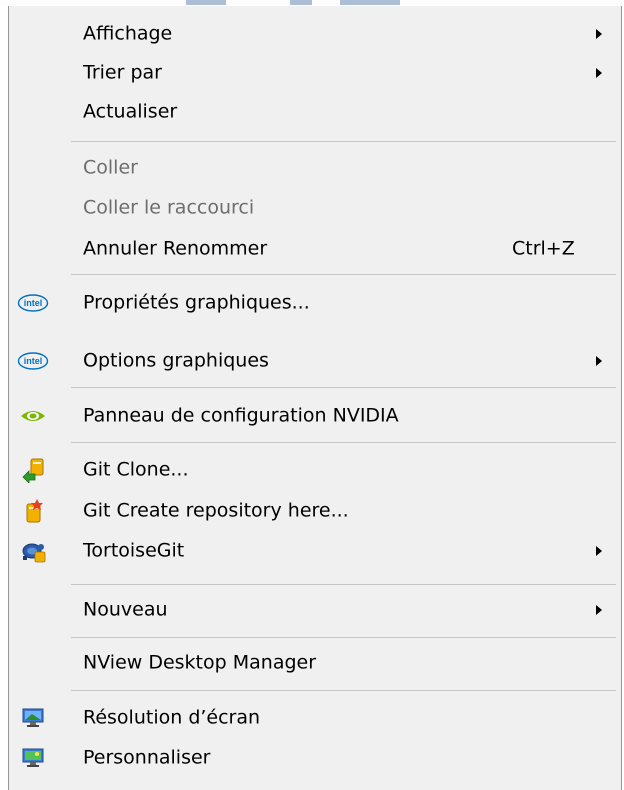 This screenshot has width=624, height=790. I want to click on personalize-icon, so click(33, 758).